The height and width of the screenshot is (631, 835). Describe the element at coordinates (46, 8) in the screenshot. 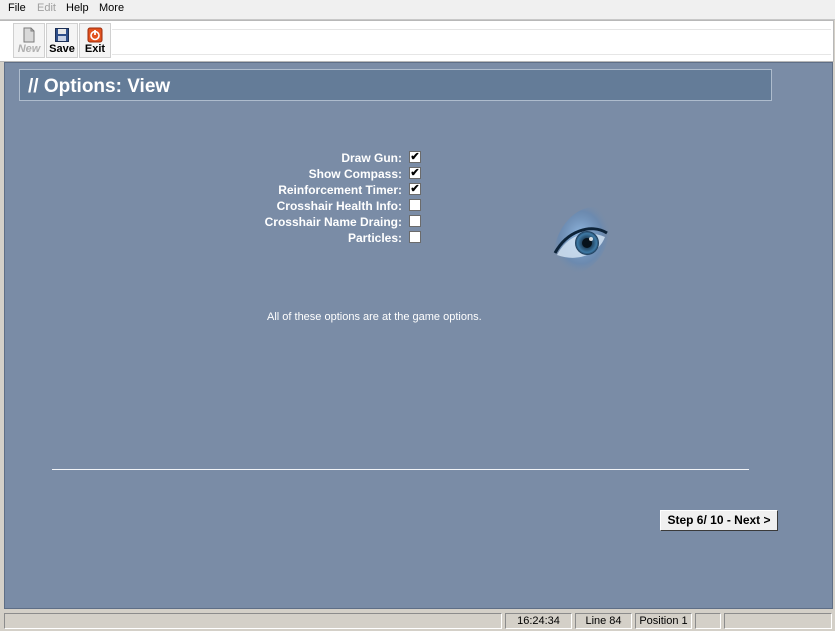

I see `menu-edit: Edit` at that location.